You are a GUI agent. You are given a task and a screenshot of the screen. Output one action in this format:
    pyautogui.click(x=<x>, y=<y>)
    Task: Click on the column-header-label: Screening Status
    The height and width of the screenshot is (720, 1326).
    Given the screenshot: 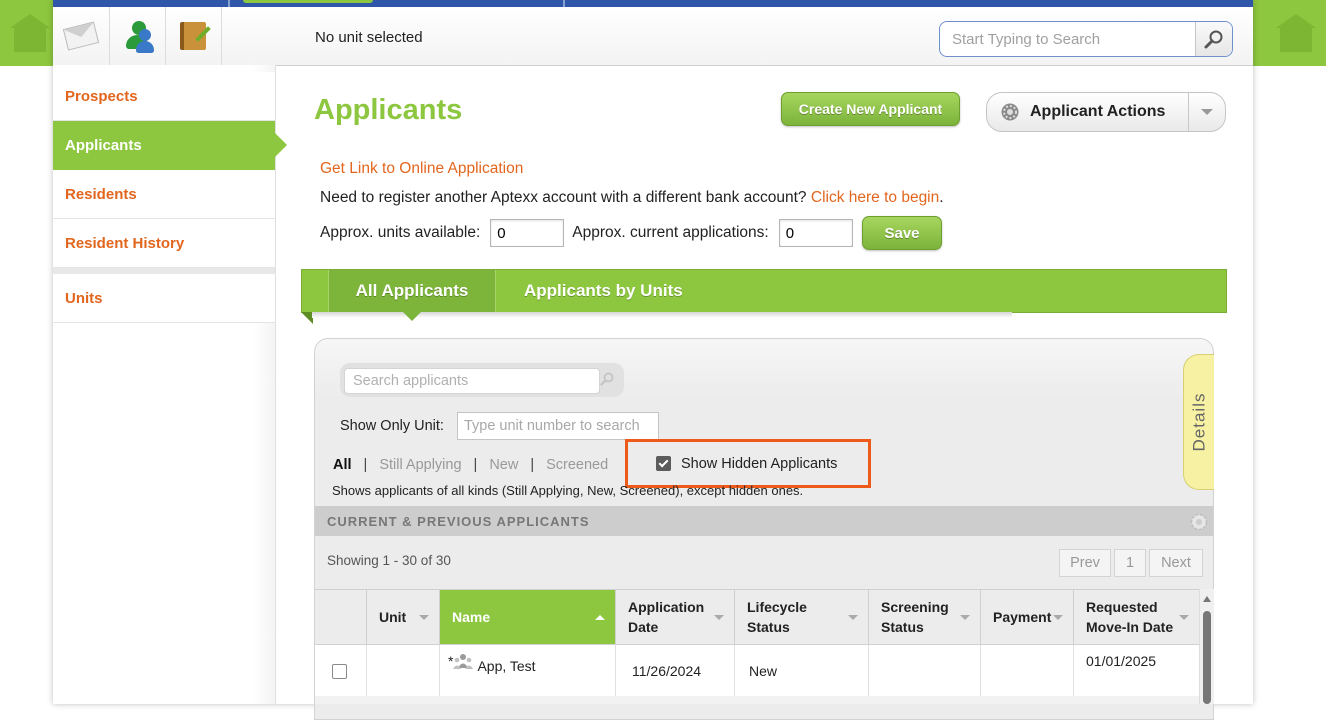 What is the action you would take?
    pyautogui.click(x=915, y=617)
    